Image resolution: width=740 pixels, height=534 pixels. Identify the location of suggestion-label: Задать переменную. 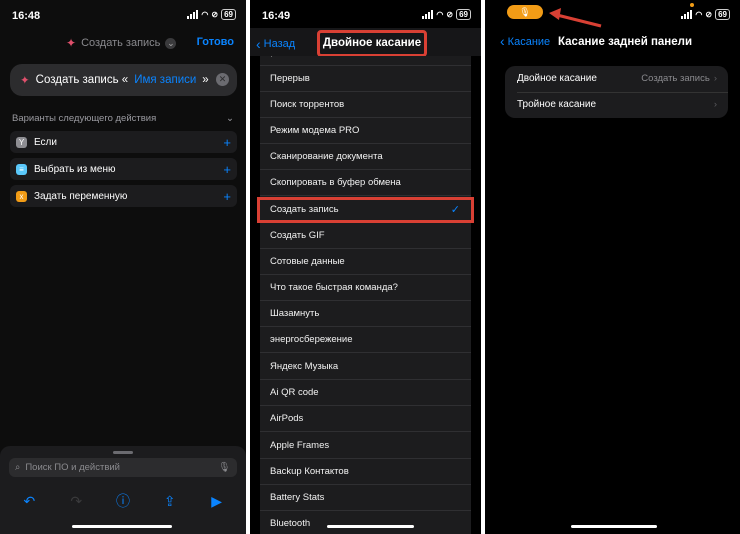
(81, 196).